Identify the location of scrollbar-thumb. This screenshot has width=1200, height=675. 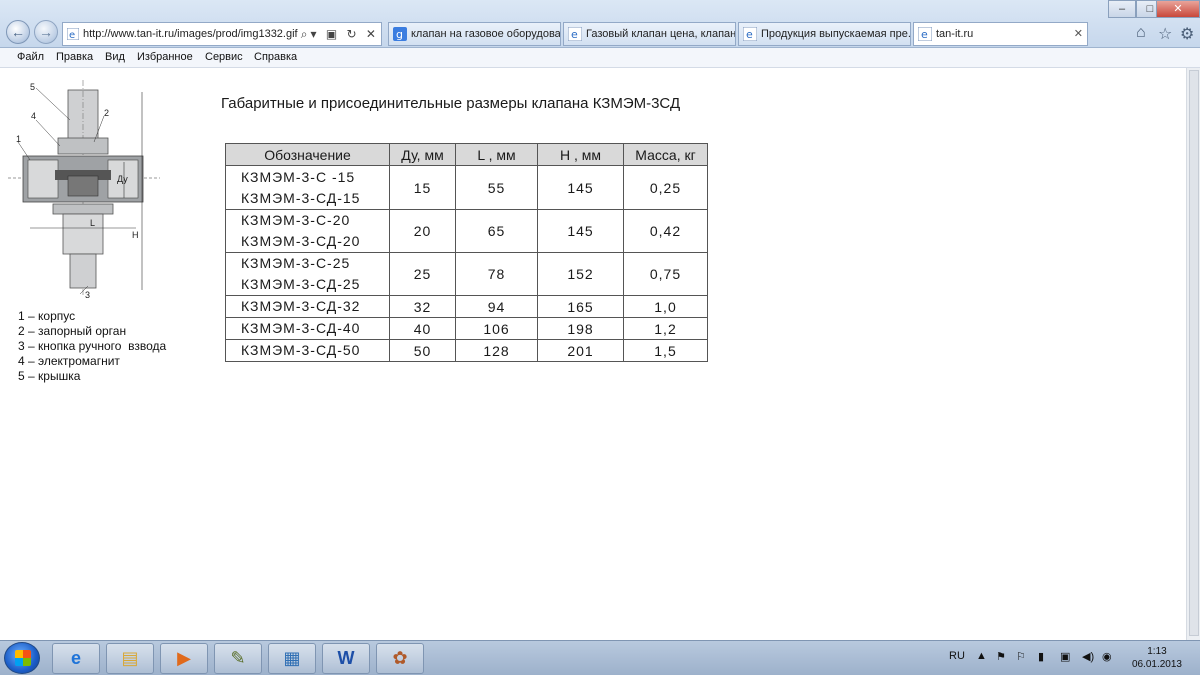
(1194, 353).